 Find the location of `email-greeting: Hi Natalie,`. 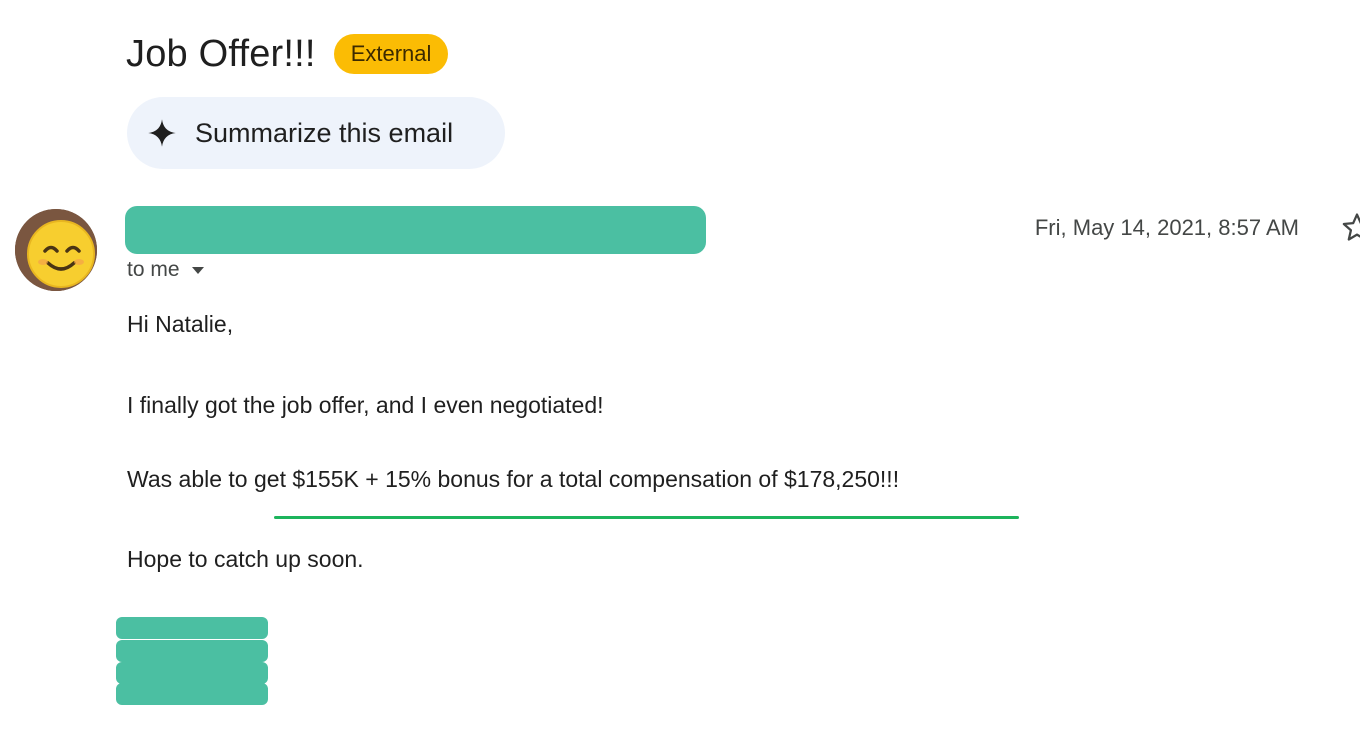

email-greeting: Hi Natalie, is located at coordinates (180, 324).